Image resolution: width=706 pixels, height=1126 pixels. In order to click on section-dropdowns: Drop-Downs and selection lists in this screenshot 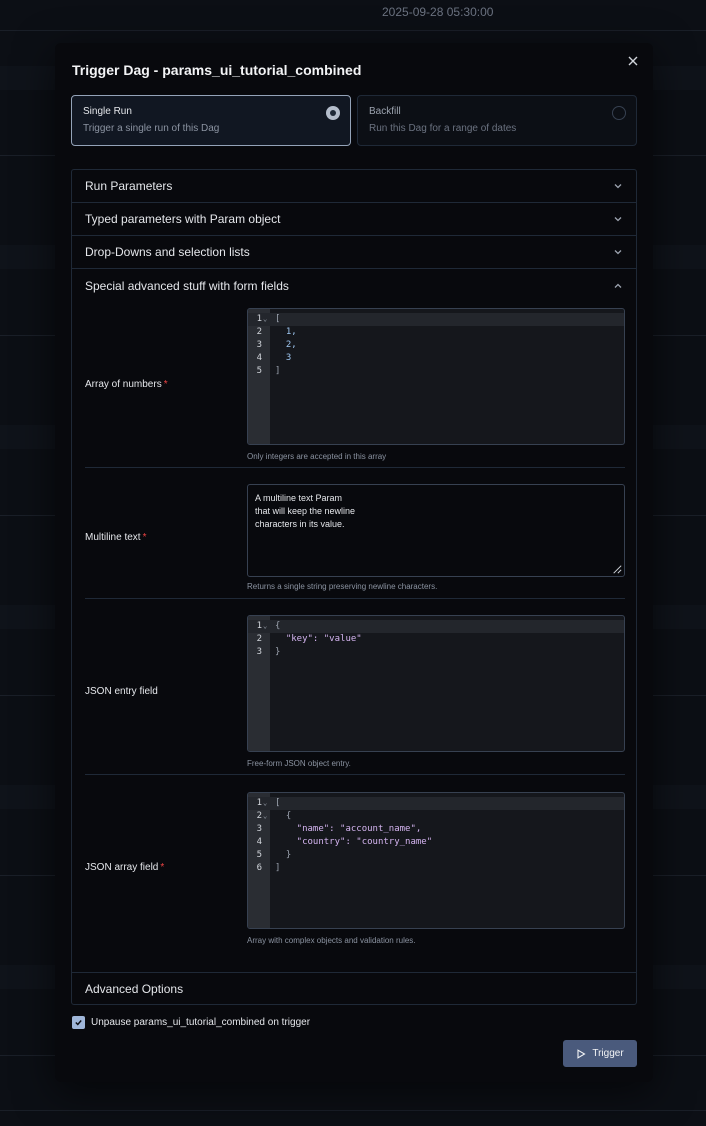, I will do `click(354, 252)`.